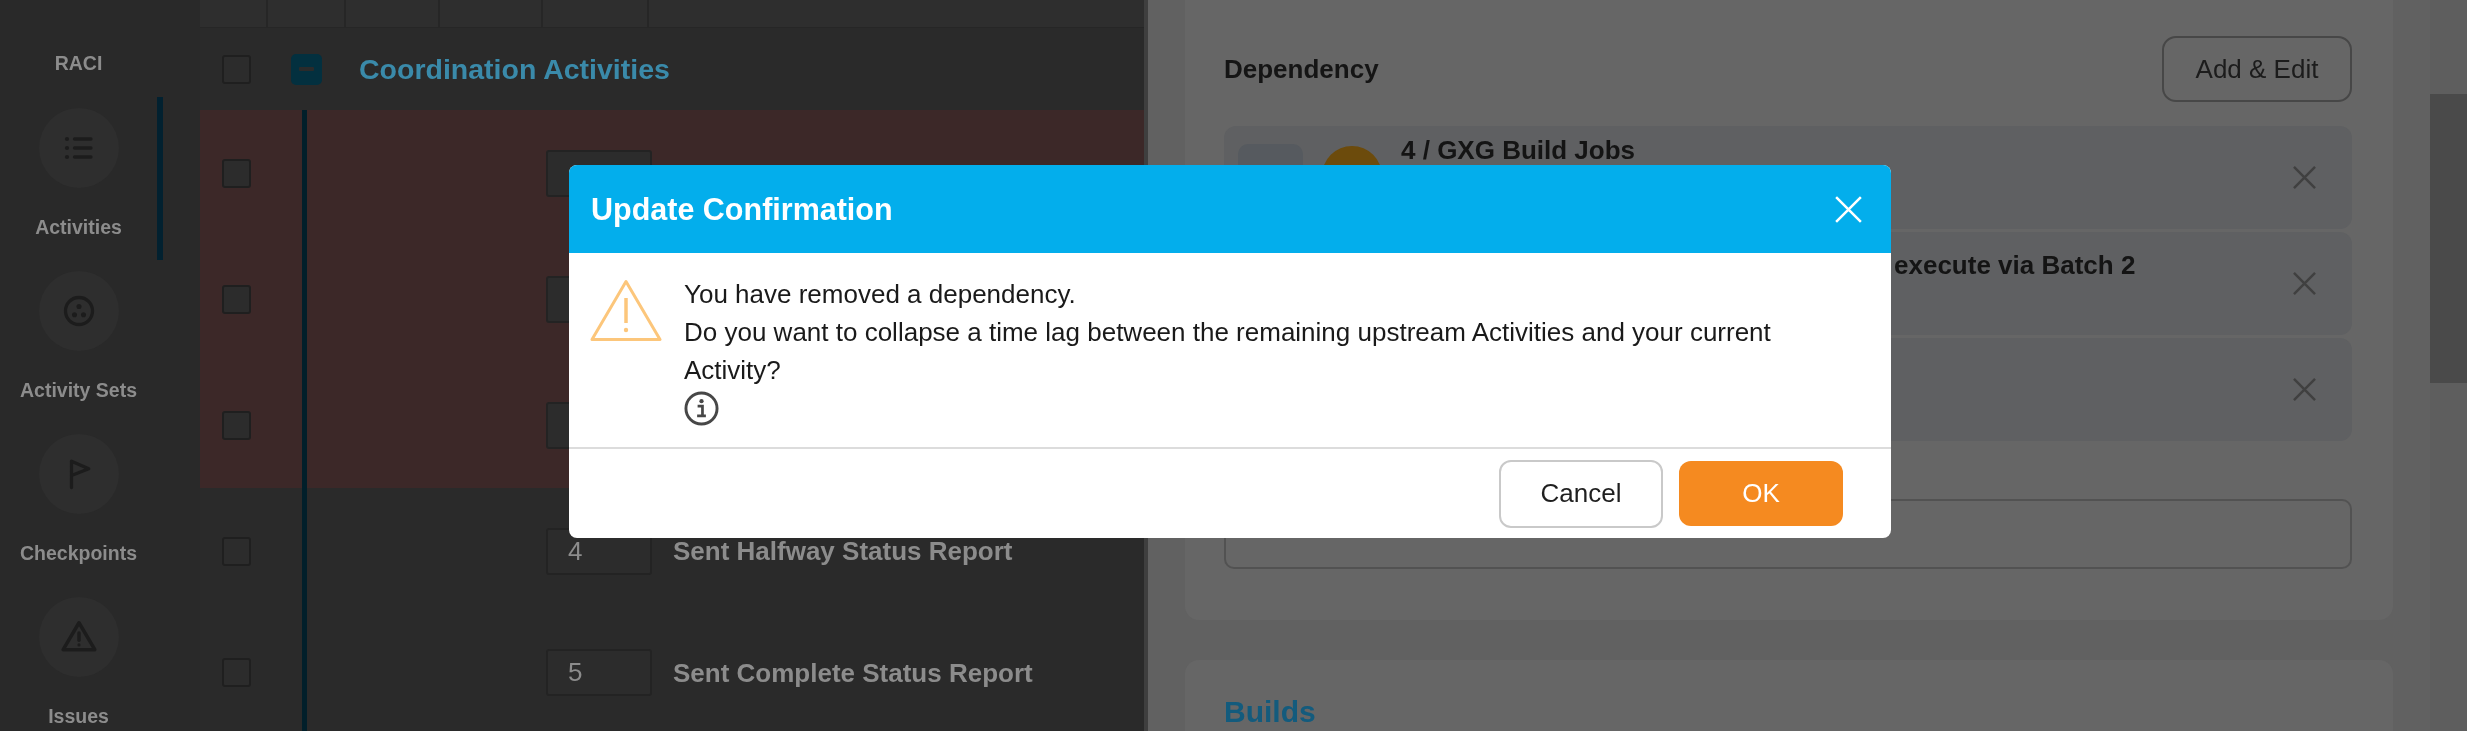 This screenshot has height=731, width=2467. What do you see at coordinates (1518, 150) in the screenshot?
I see `dependency-title: 4 / GXG Build Jobs` at bounding box center [1518, 150].